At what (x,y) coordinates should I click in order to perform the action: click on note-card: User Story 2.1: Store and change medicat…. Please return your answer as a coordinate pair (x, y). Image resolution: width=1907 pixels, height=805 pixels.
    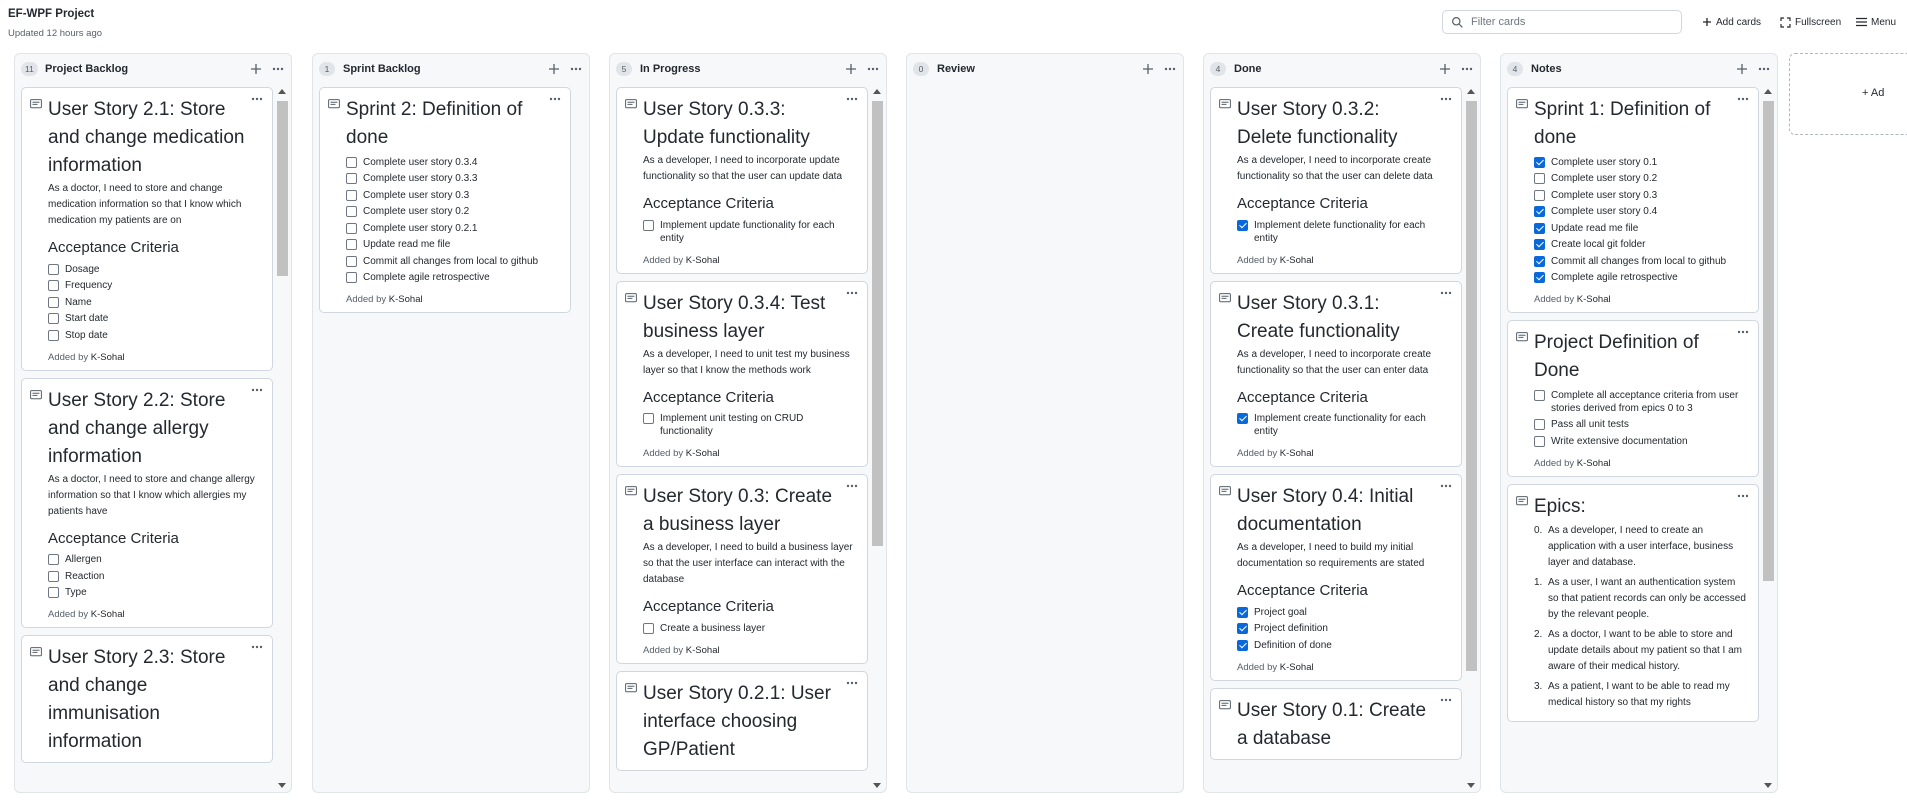
    Looking at the image, I should click on (147, 229).